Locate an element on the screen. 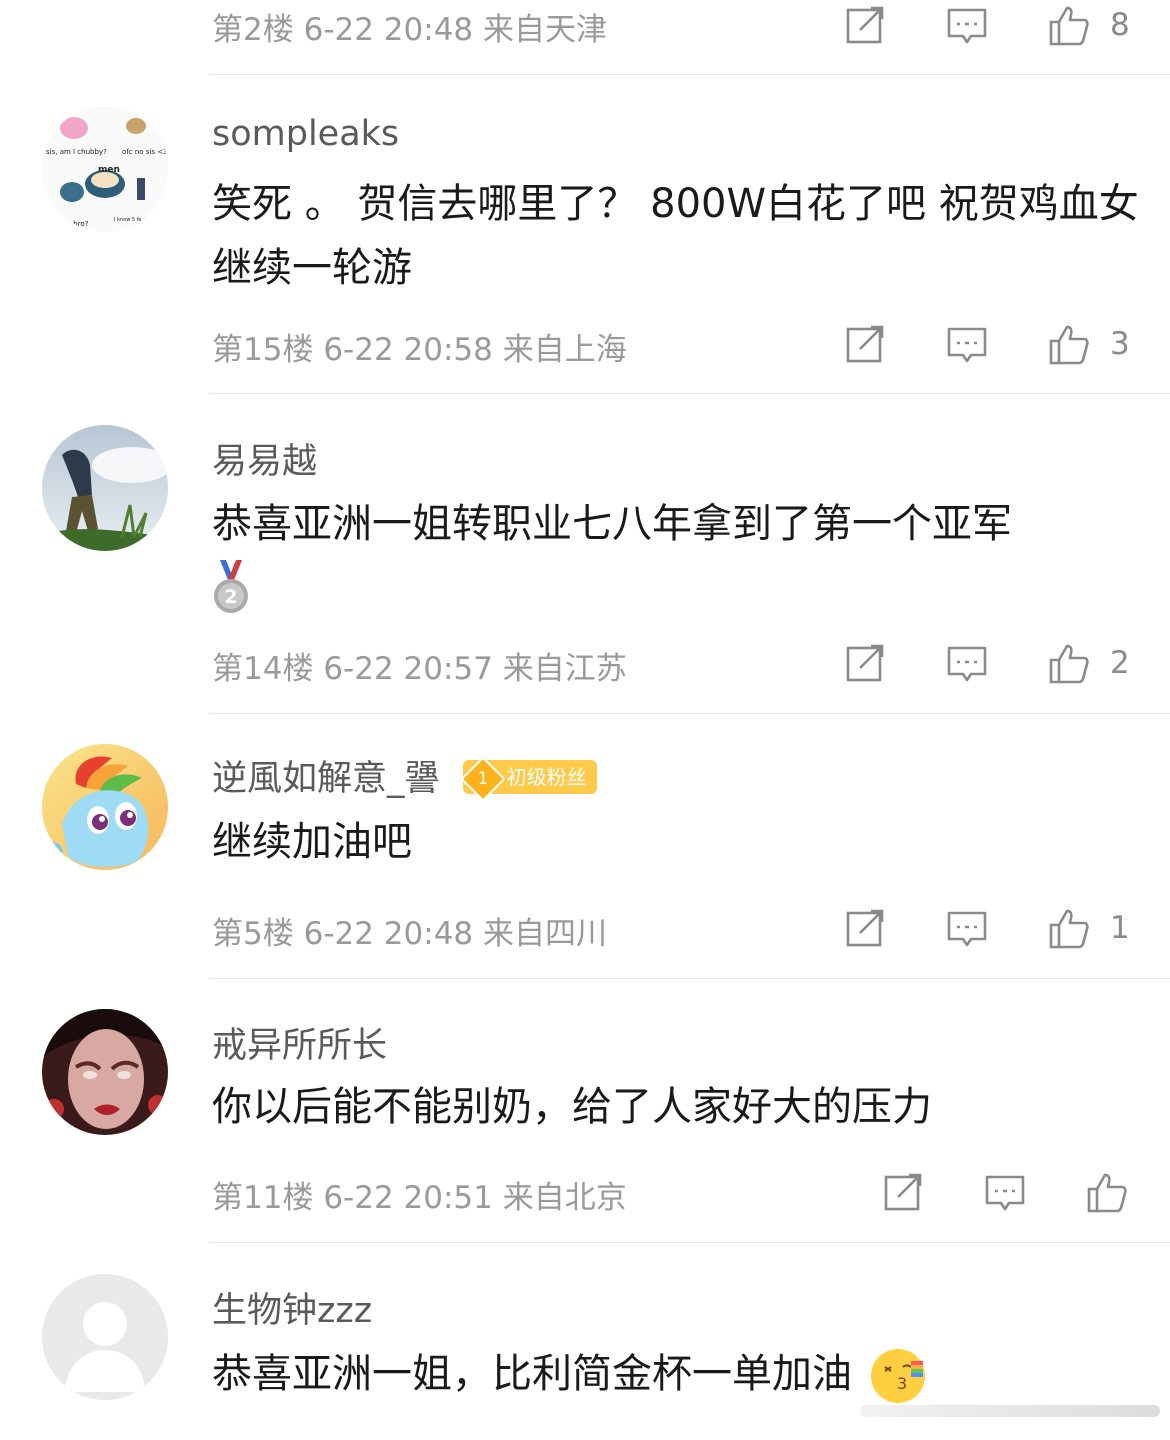 The image size is (1170, 1440). comment-location: 来自上海 is located at coordinates (564, 350).